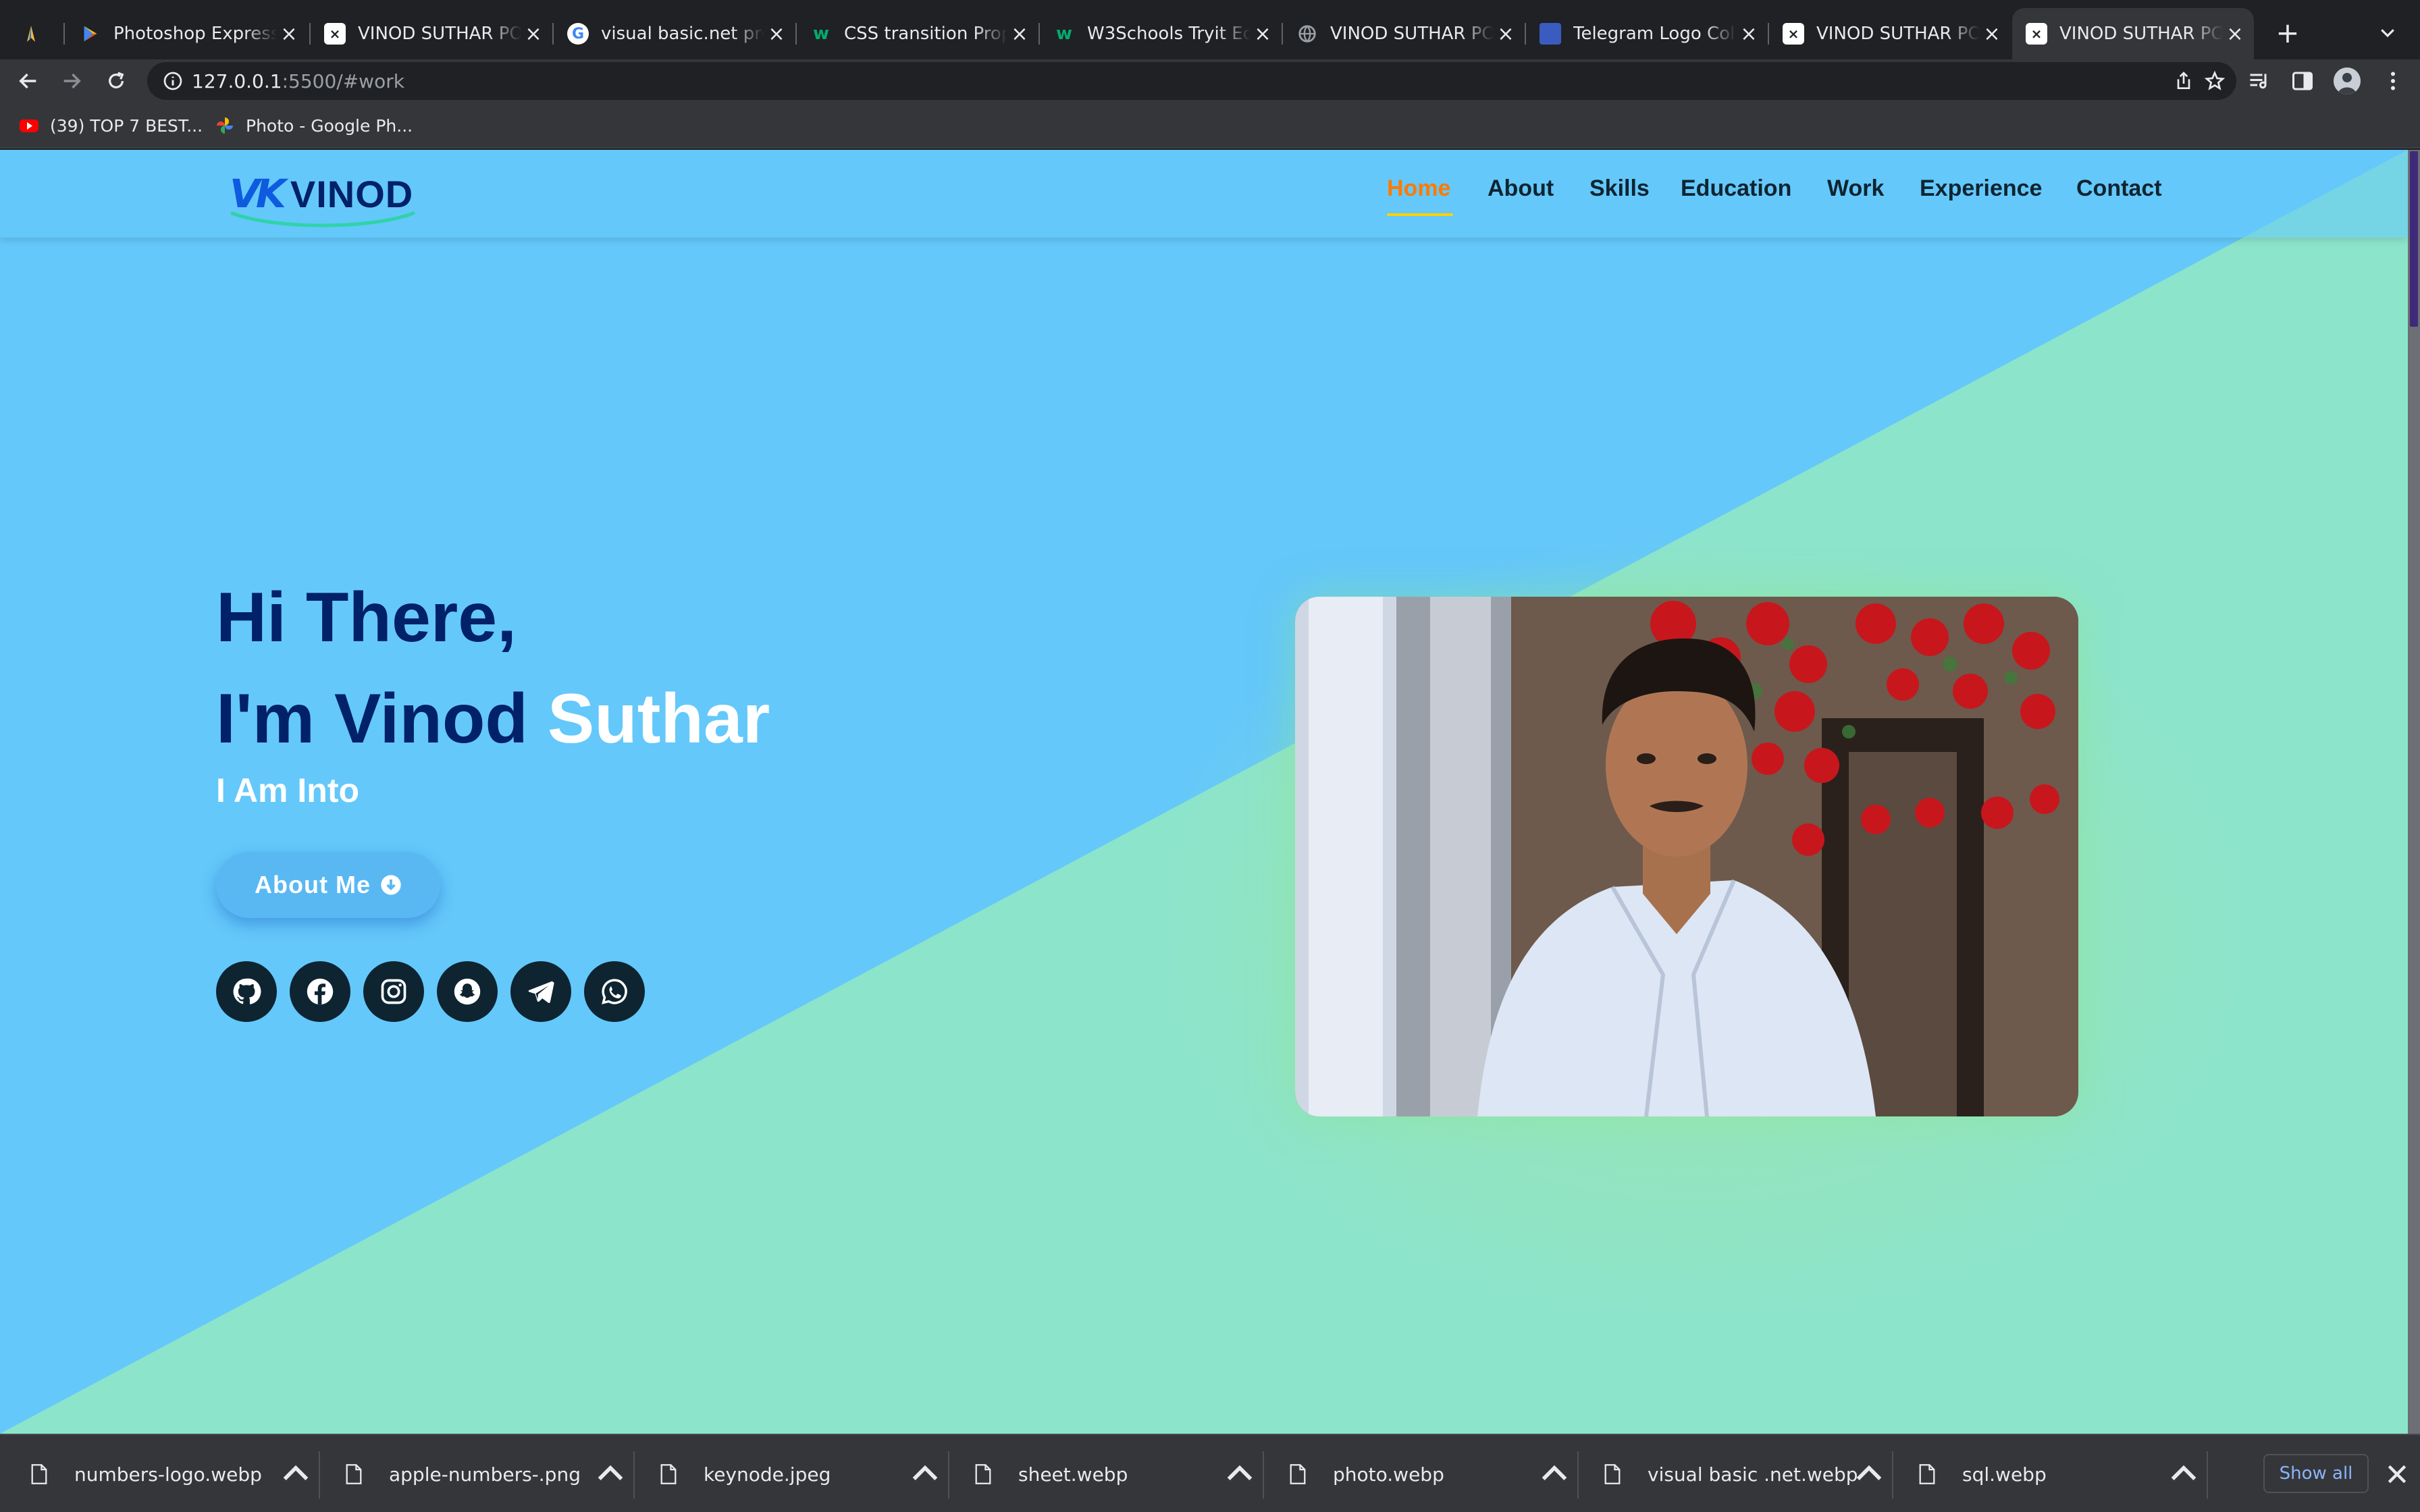 Image resolution: width=2420 pixels, height=1512 pixels. What do you see at coordinates (195, 34) in the screenshot?
I see `tab-title: Photoshop Express P` at bounding box center [195, 34].